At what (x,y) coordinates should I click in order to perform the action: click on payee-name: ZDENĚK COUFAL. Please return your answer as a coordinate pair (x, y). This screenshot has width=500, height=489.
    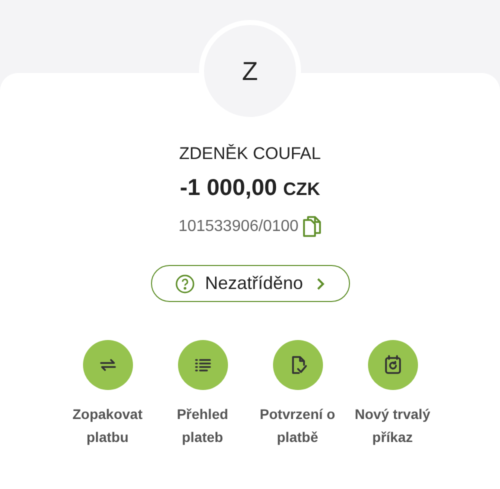
    Looking at the image, I should click on (250, 154).